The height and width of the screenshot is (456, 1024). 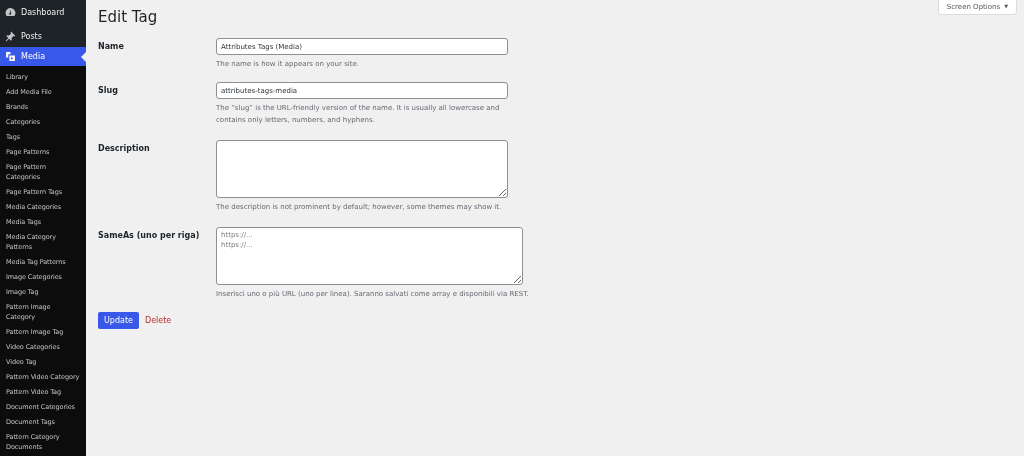 What do you see at coordinates (10, 56) in the screenshot?
I see `media-icon` at bounding box center [10, 56].